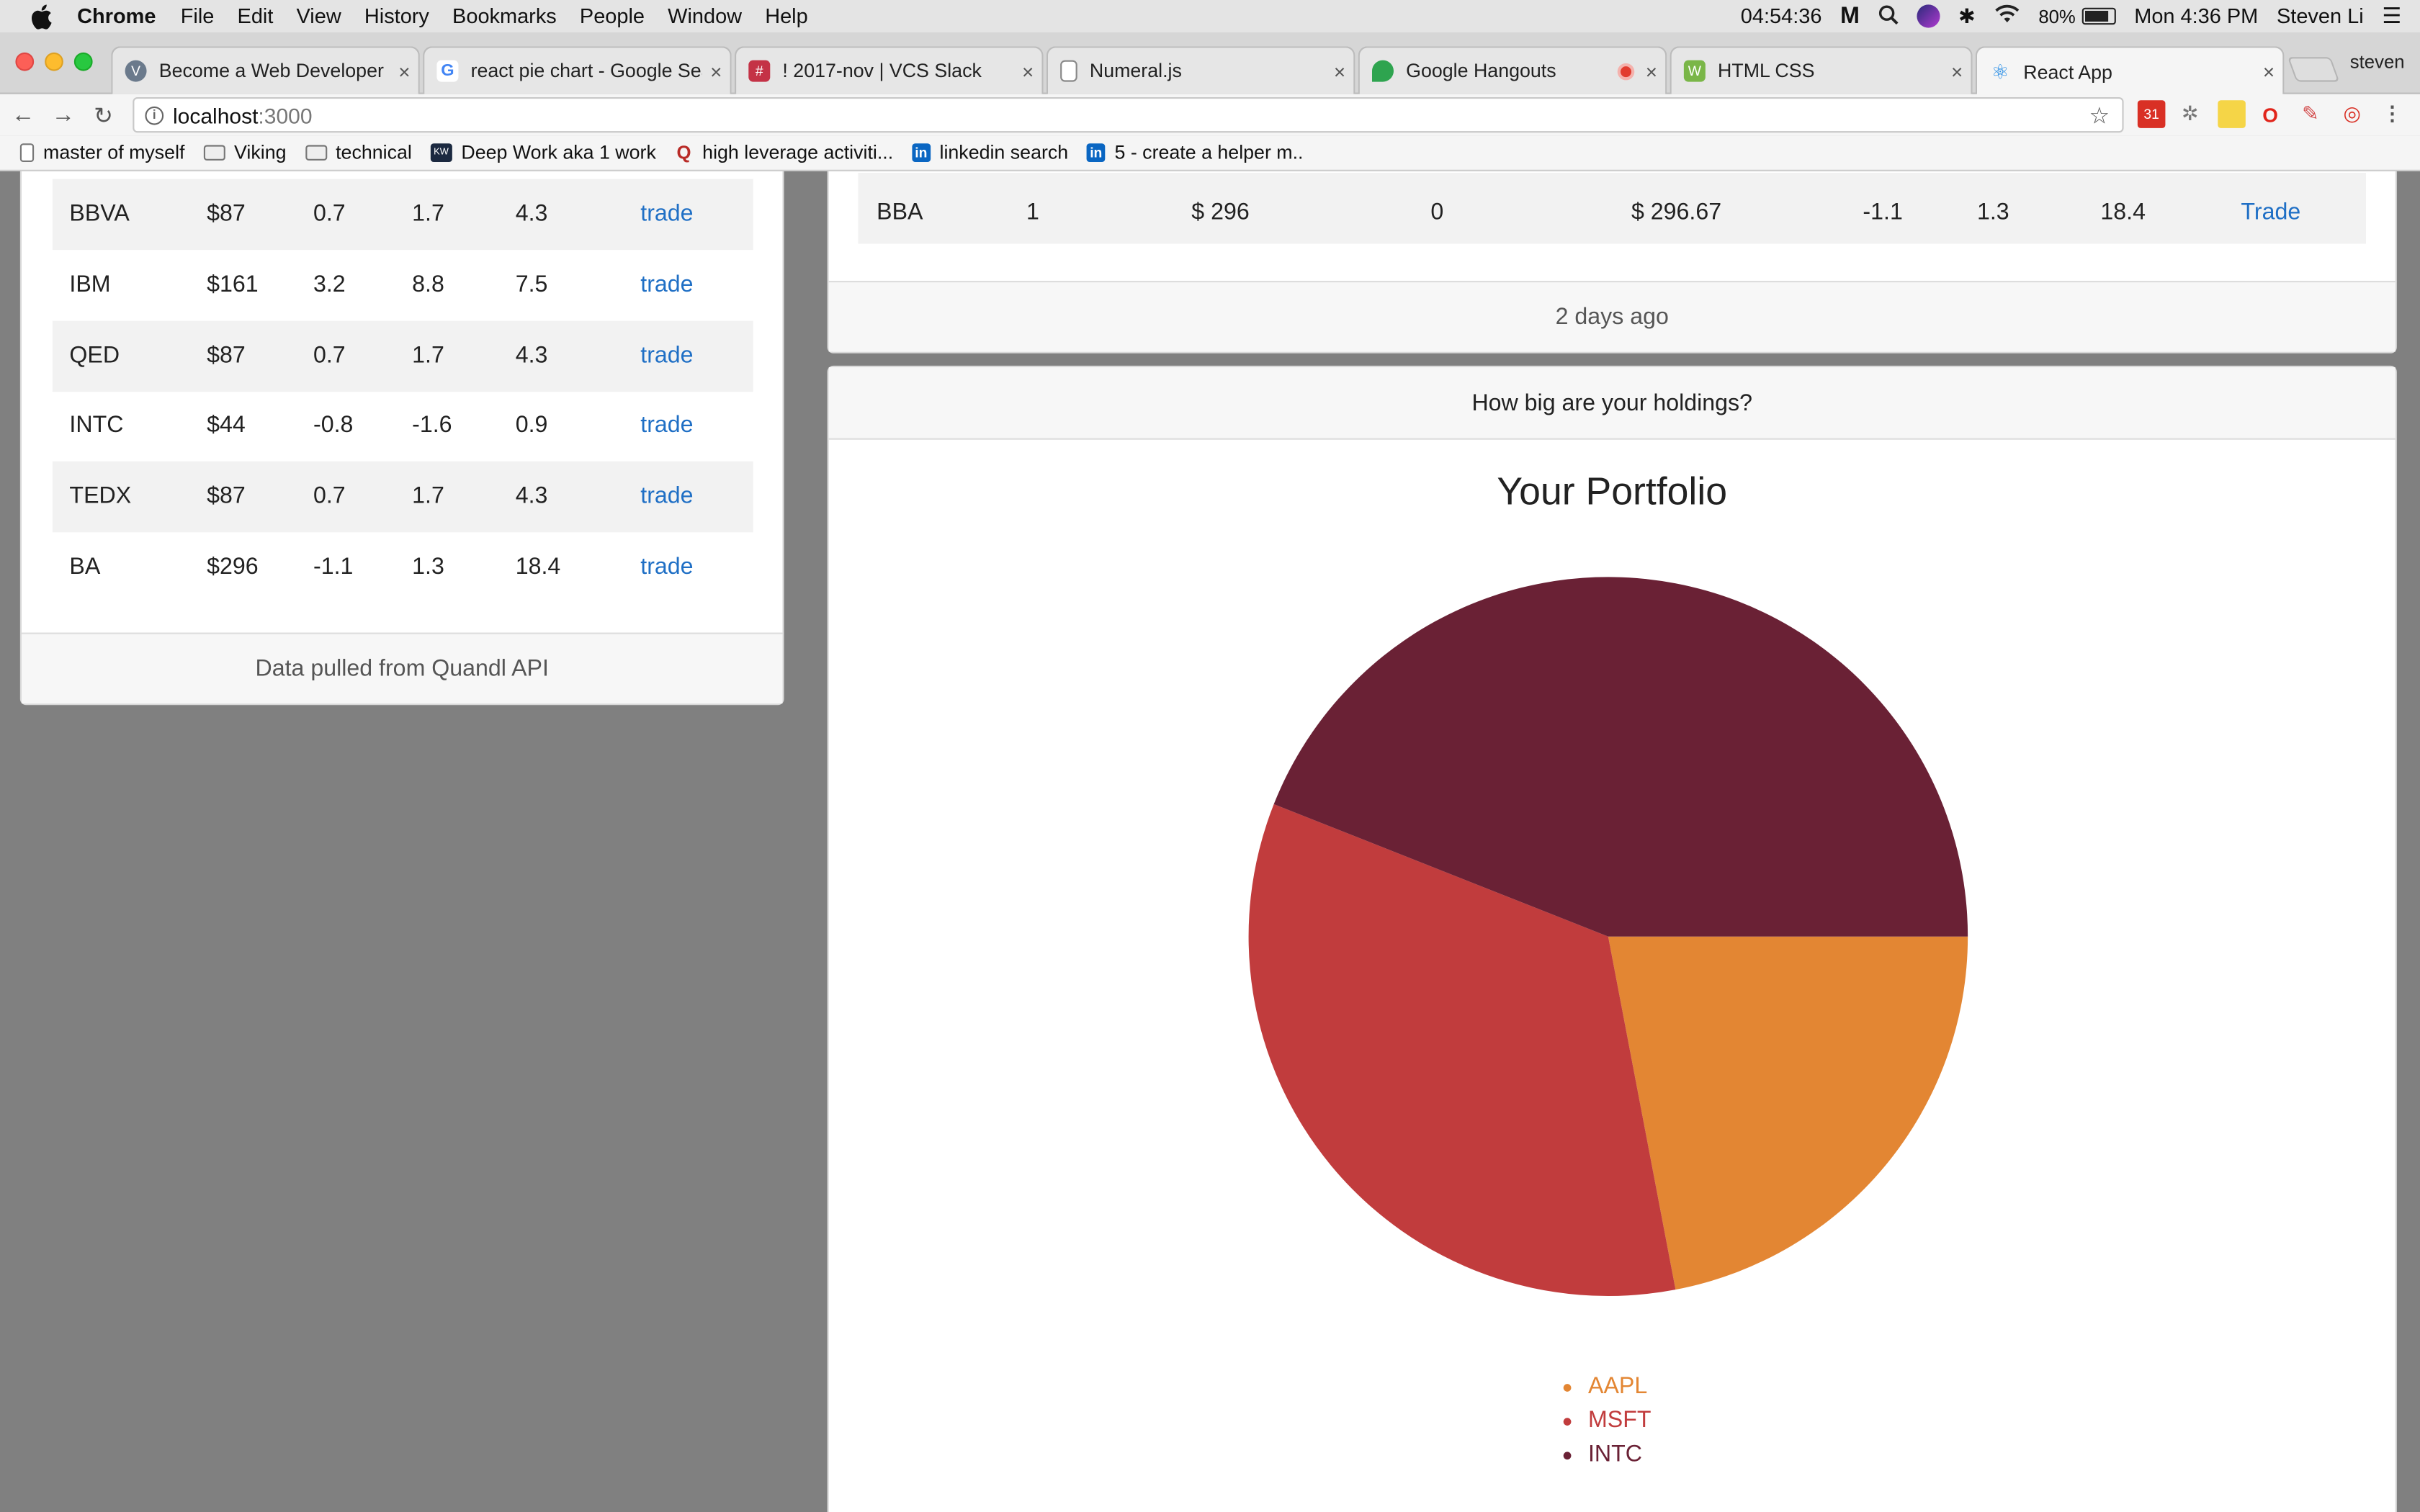 The width and height of the screenshot is (2420, 1512). What do you see at coordinates (428, 355) in the screenshot?
I see `stock-c2: 1.7` at bounding box center [428, 355].